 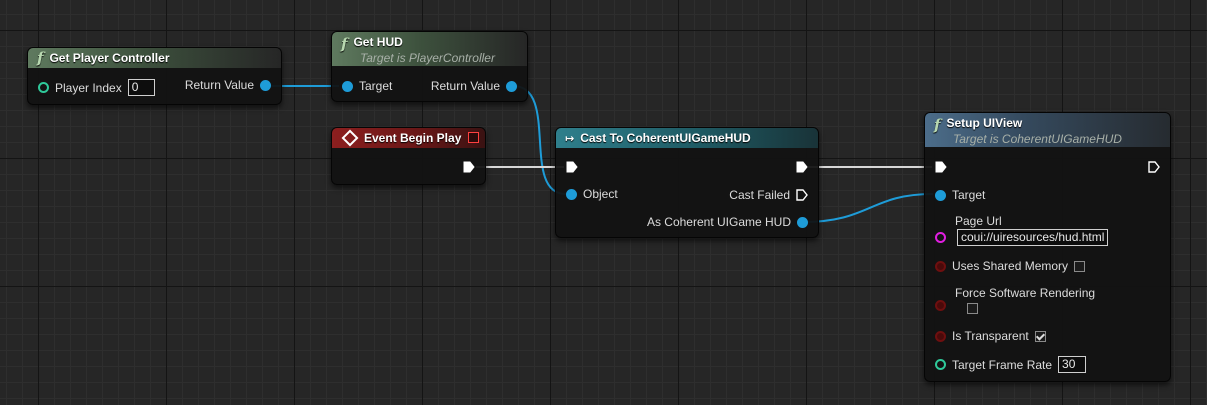 I want to click on pin-label: Object, so click(x=600, y=194).